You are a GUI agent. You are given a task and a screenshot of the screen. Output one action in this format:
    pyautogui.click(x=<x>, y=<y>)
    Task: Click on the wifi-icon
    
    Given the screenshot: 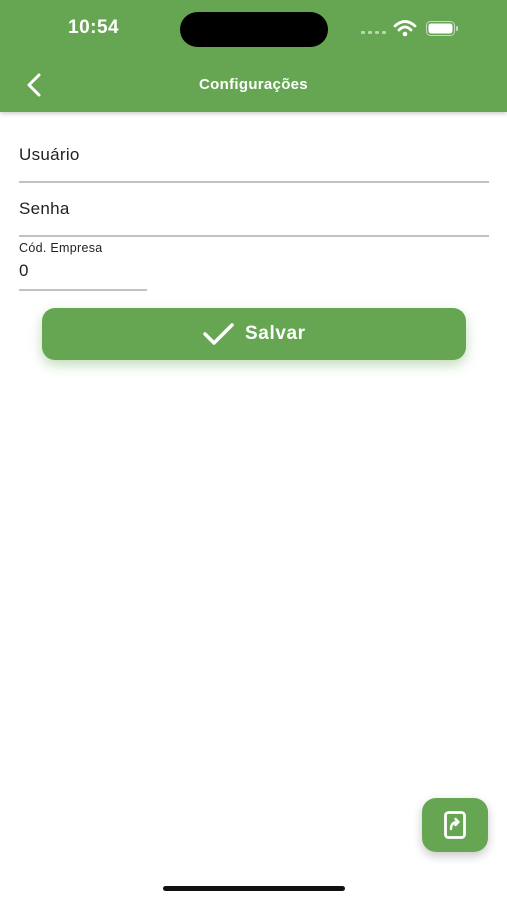 What is the action you would take?
    pyautogui.click(x=405, y=28)
    